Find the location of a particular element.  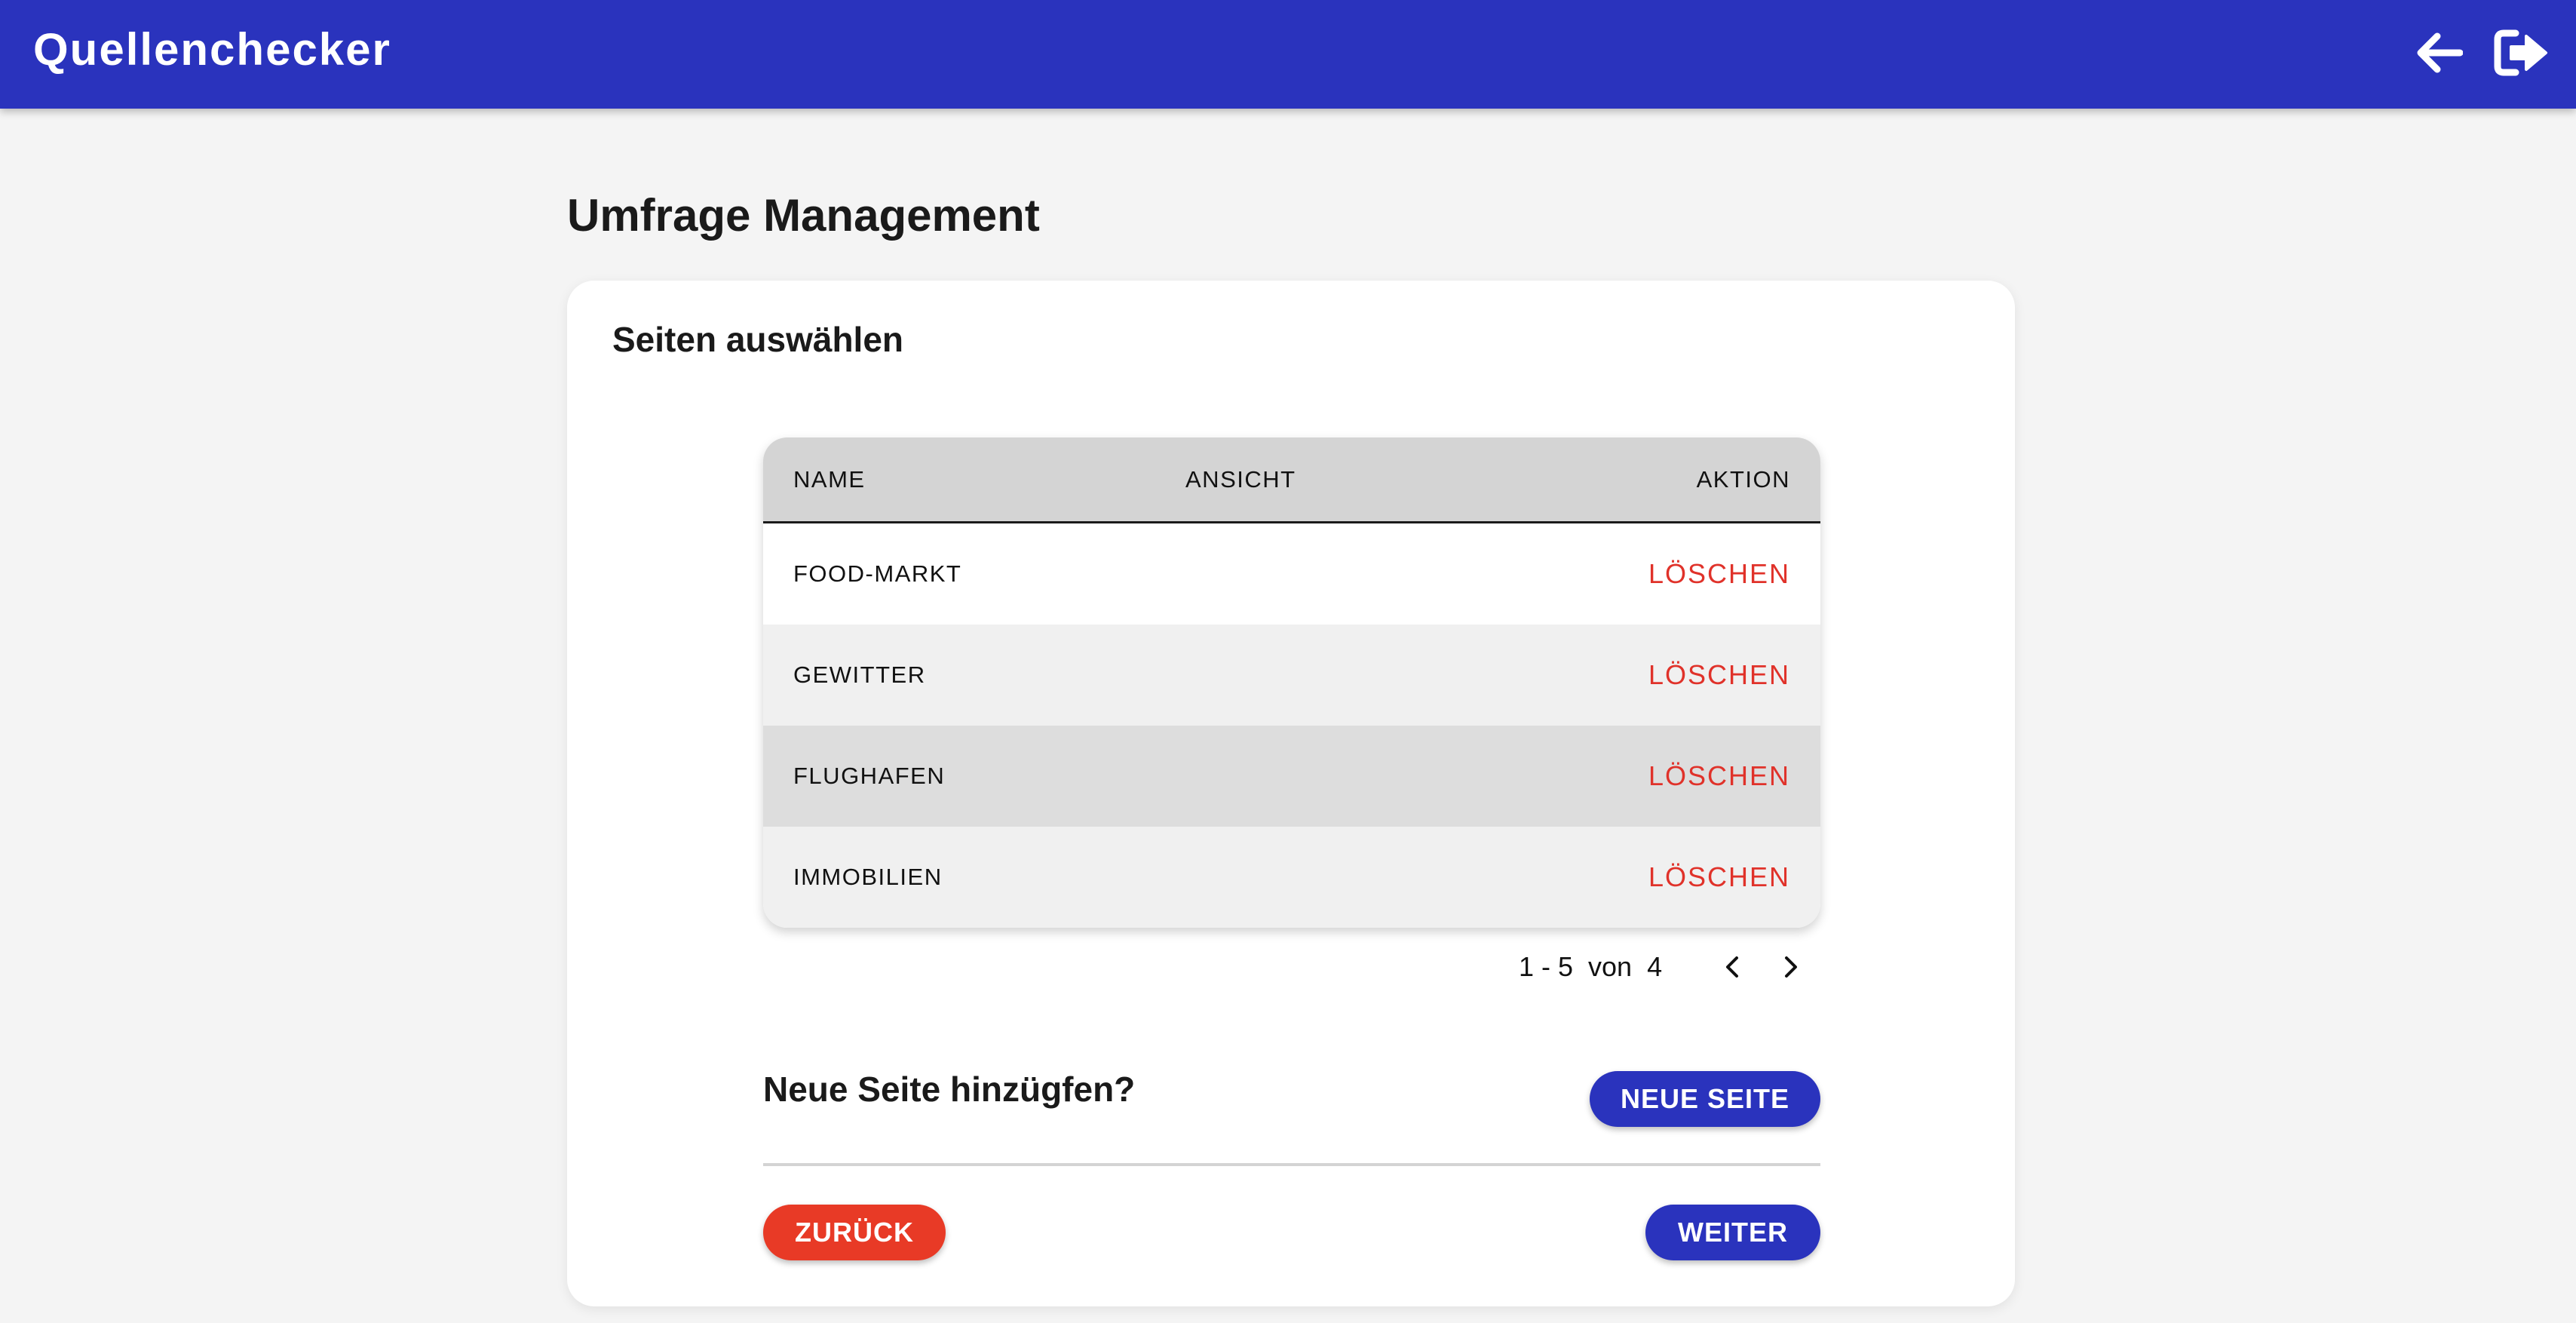

column-header-action: AKTION is located at coordinates (1743, 480).